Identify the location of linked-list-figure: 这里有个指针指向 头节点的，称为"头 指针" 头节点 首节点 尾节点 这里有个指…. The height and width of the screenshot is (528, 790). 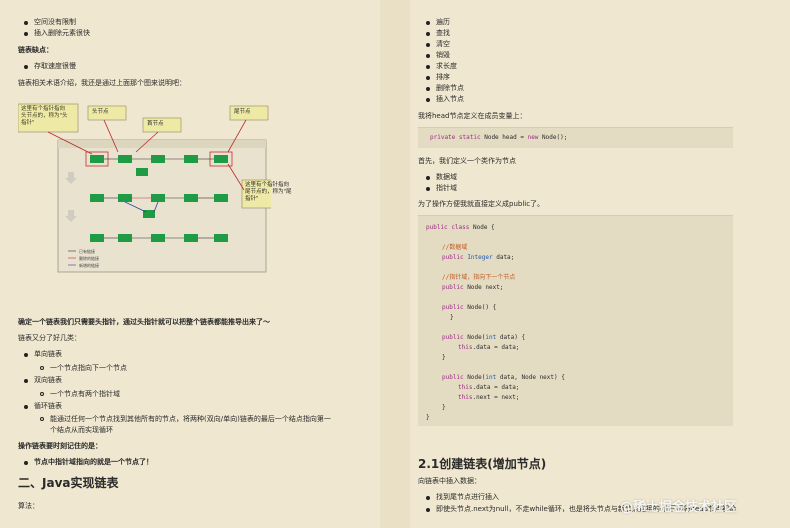
(159, 189).